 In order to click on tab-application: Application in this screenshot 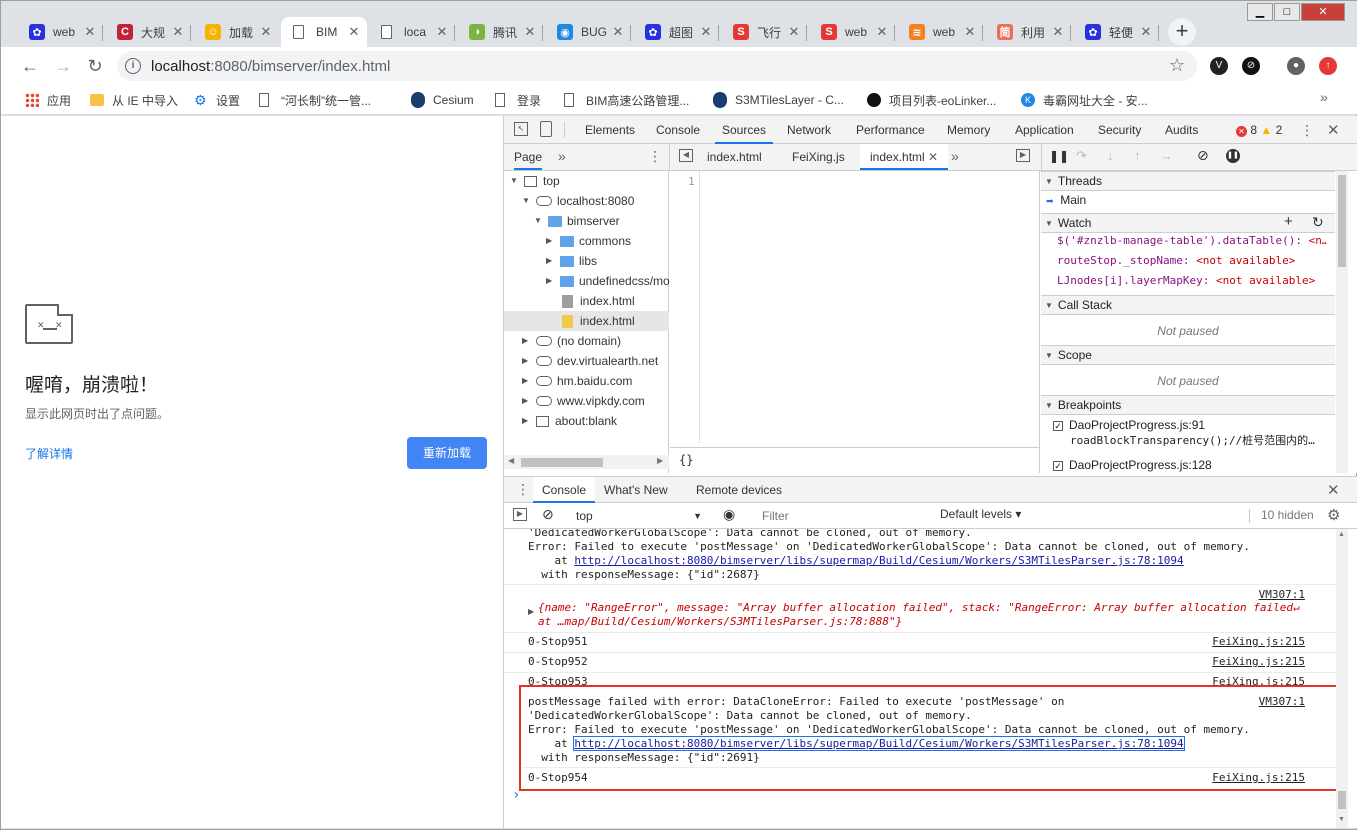, I will do `click(1044, 130)`.